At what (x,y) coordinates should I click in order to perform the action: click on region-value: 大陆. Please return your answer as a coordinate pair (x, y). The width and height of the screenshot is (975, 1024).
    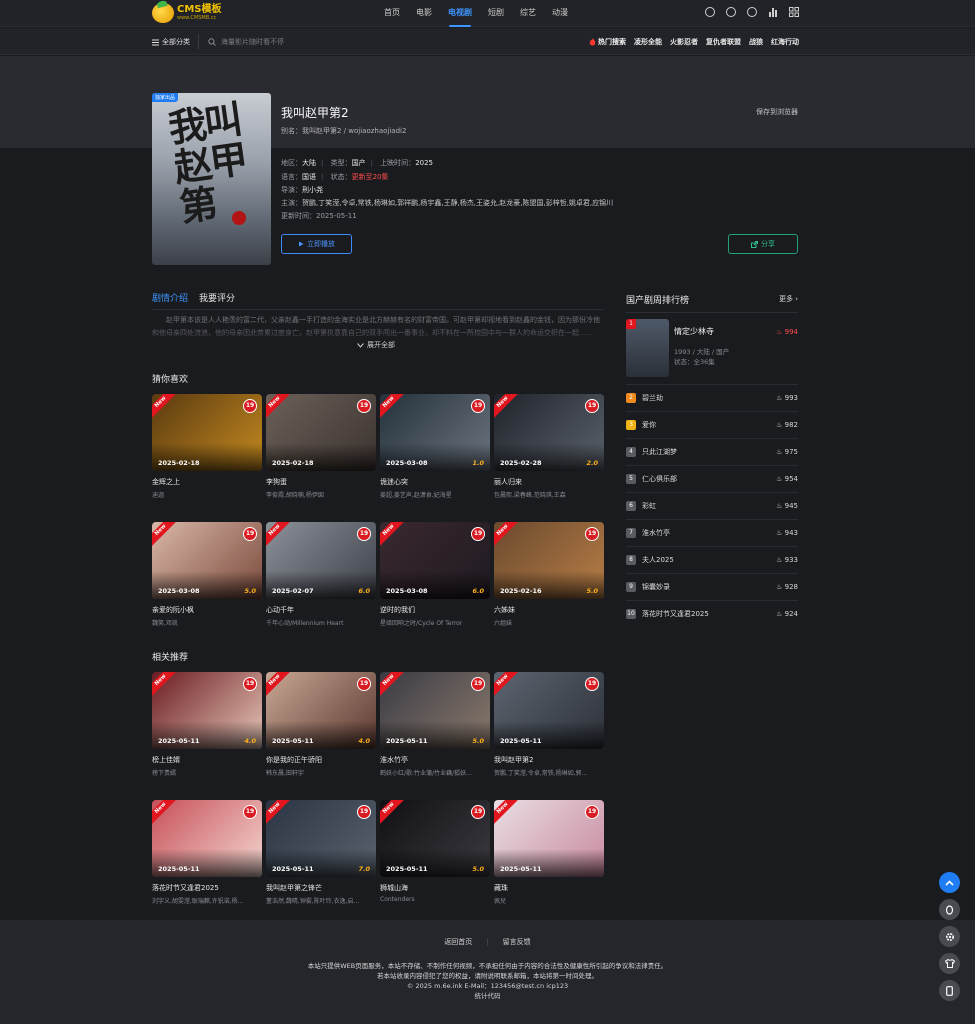
    Looking at the image, I should click on (309, 163).